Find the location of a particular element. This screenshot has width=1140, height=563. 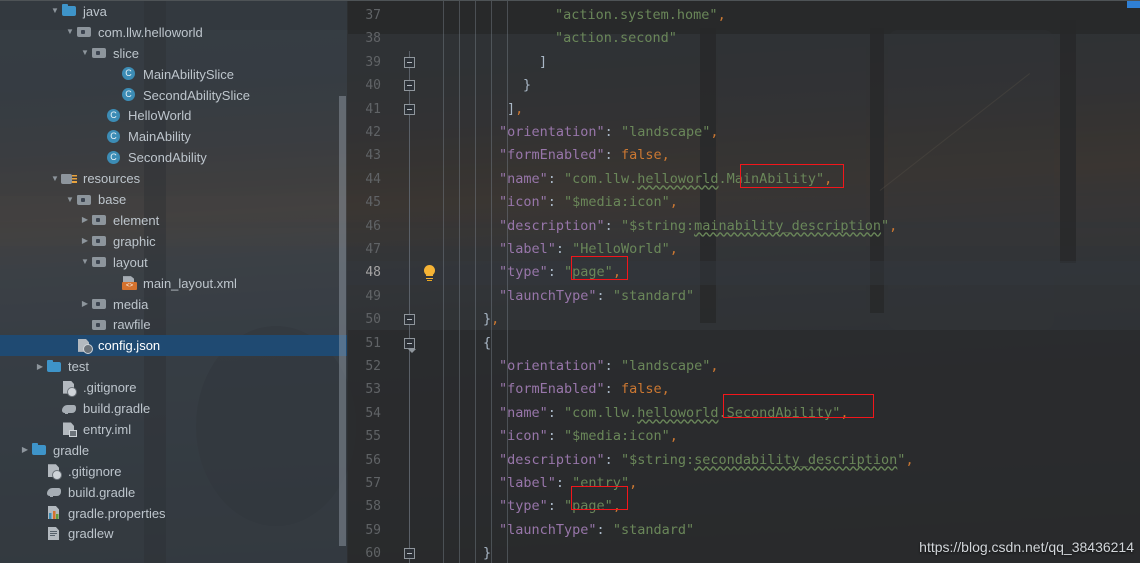

tree-item-media: media is located at coordinates (173, 304).